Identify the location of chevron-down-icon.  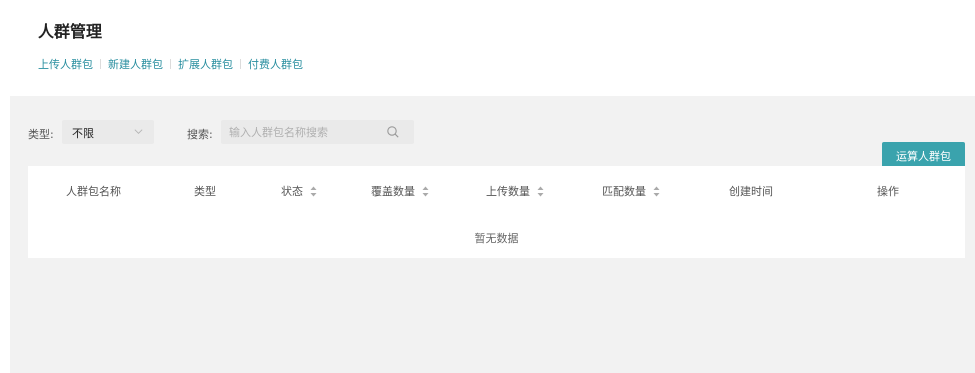
(138, 131).